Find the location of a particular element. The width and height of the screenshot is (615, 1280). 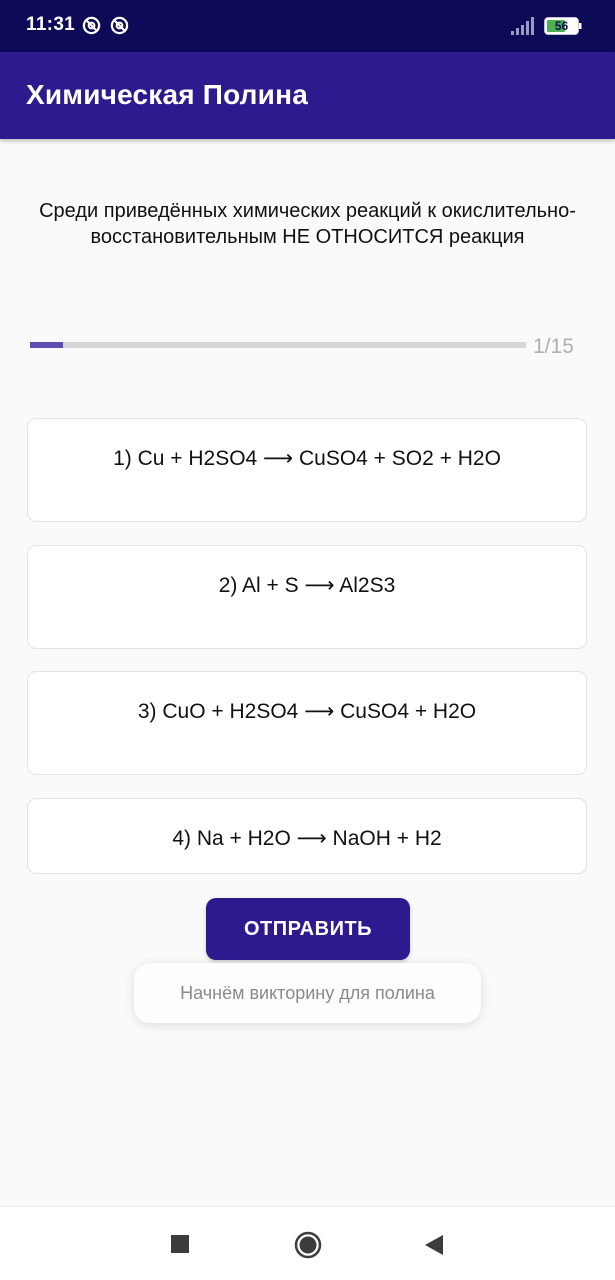

answer-option-label: 2) Al + S ⟶ Al2S3 is located at coordinates (307, 585).